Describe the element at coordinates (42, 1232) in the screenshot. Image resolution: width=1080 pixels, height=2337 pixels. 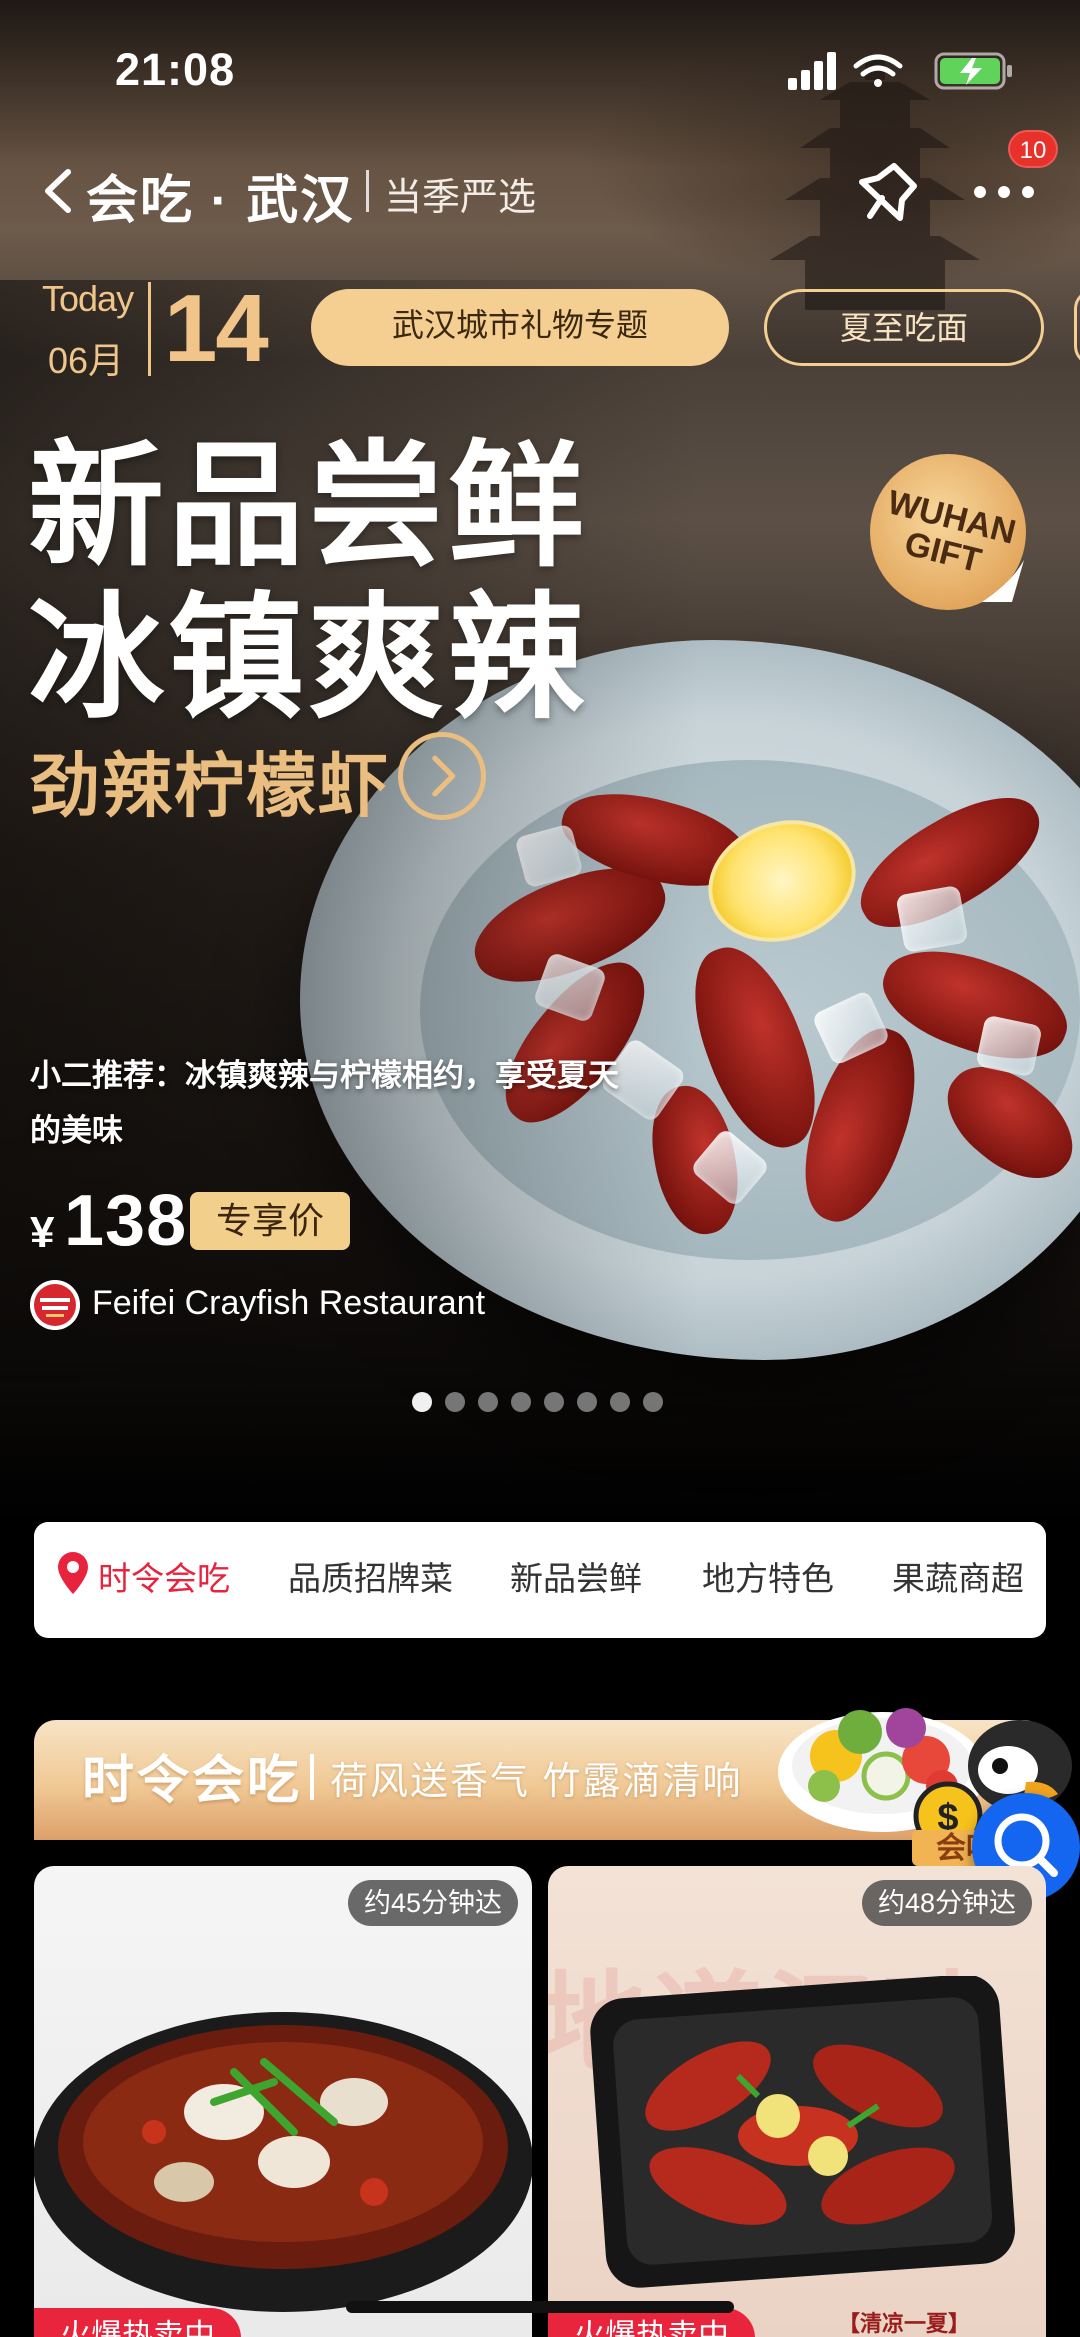
I see `currency-symbol: ¥` at that location.